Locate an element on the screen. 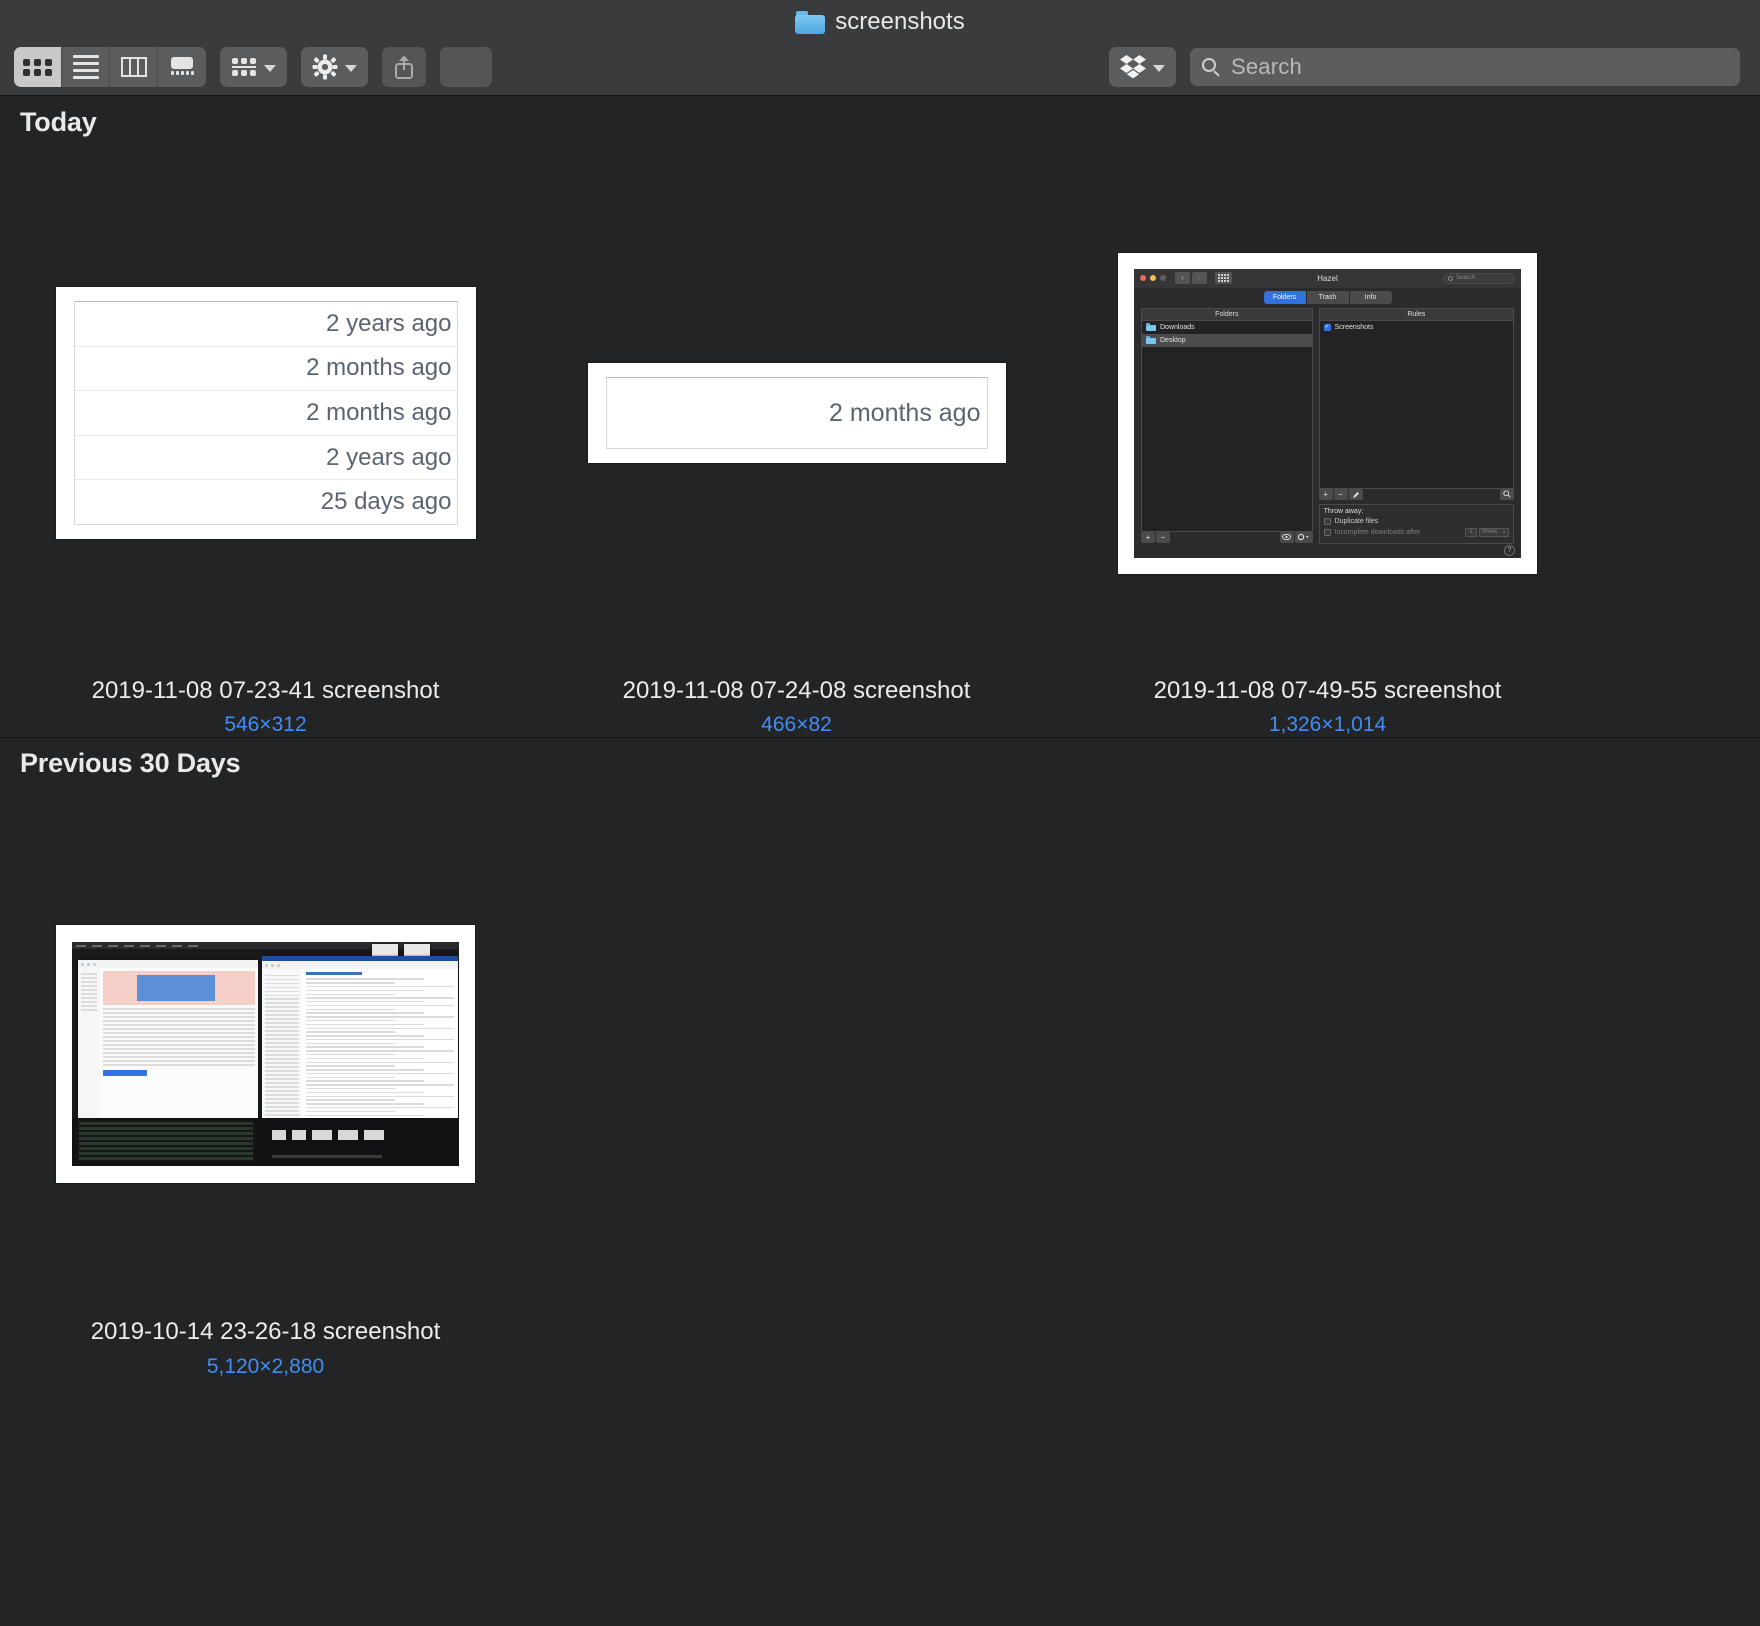 This screenshot has width=1760, height=1626. column-view-button is located at coordinates (134, 67).